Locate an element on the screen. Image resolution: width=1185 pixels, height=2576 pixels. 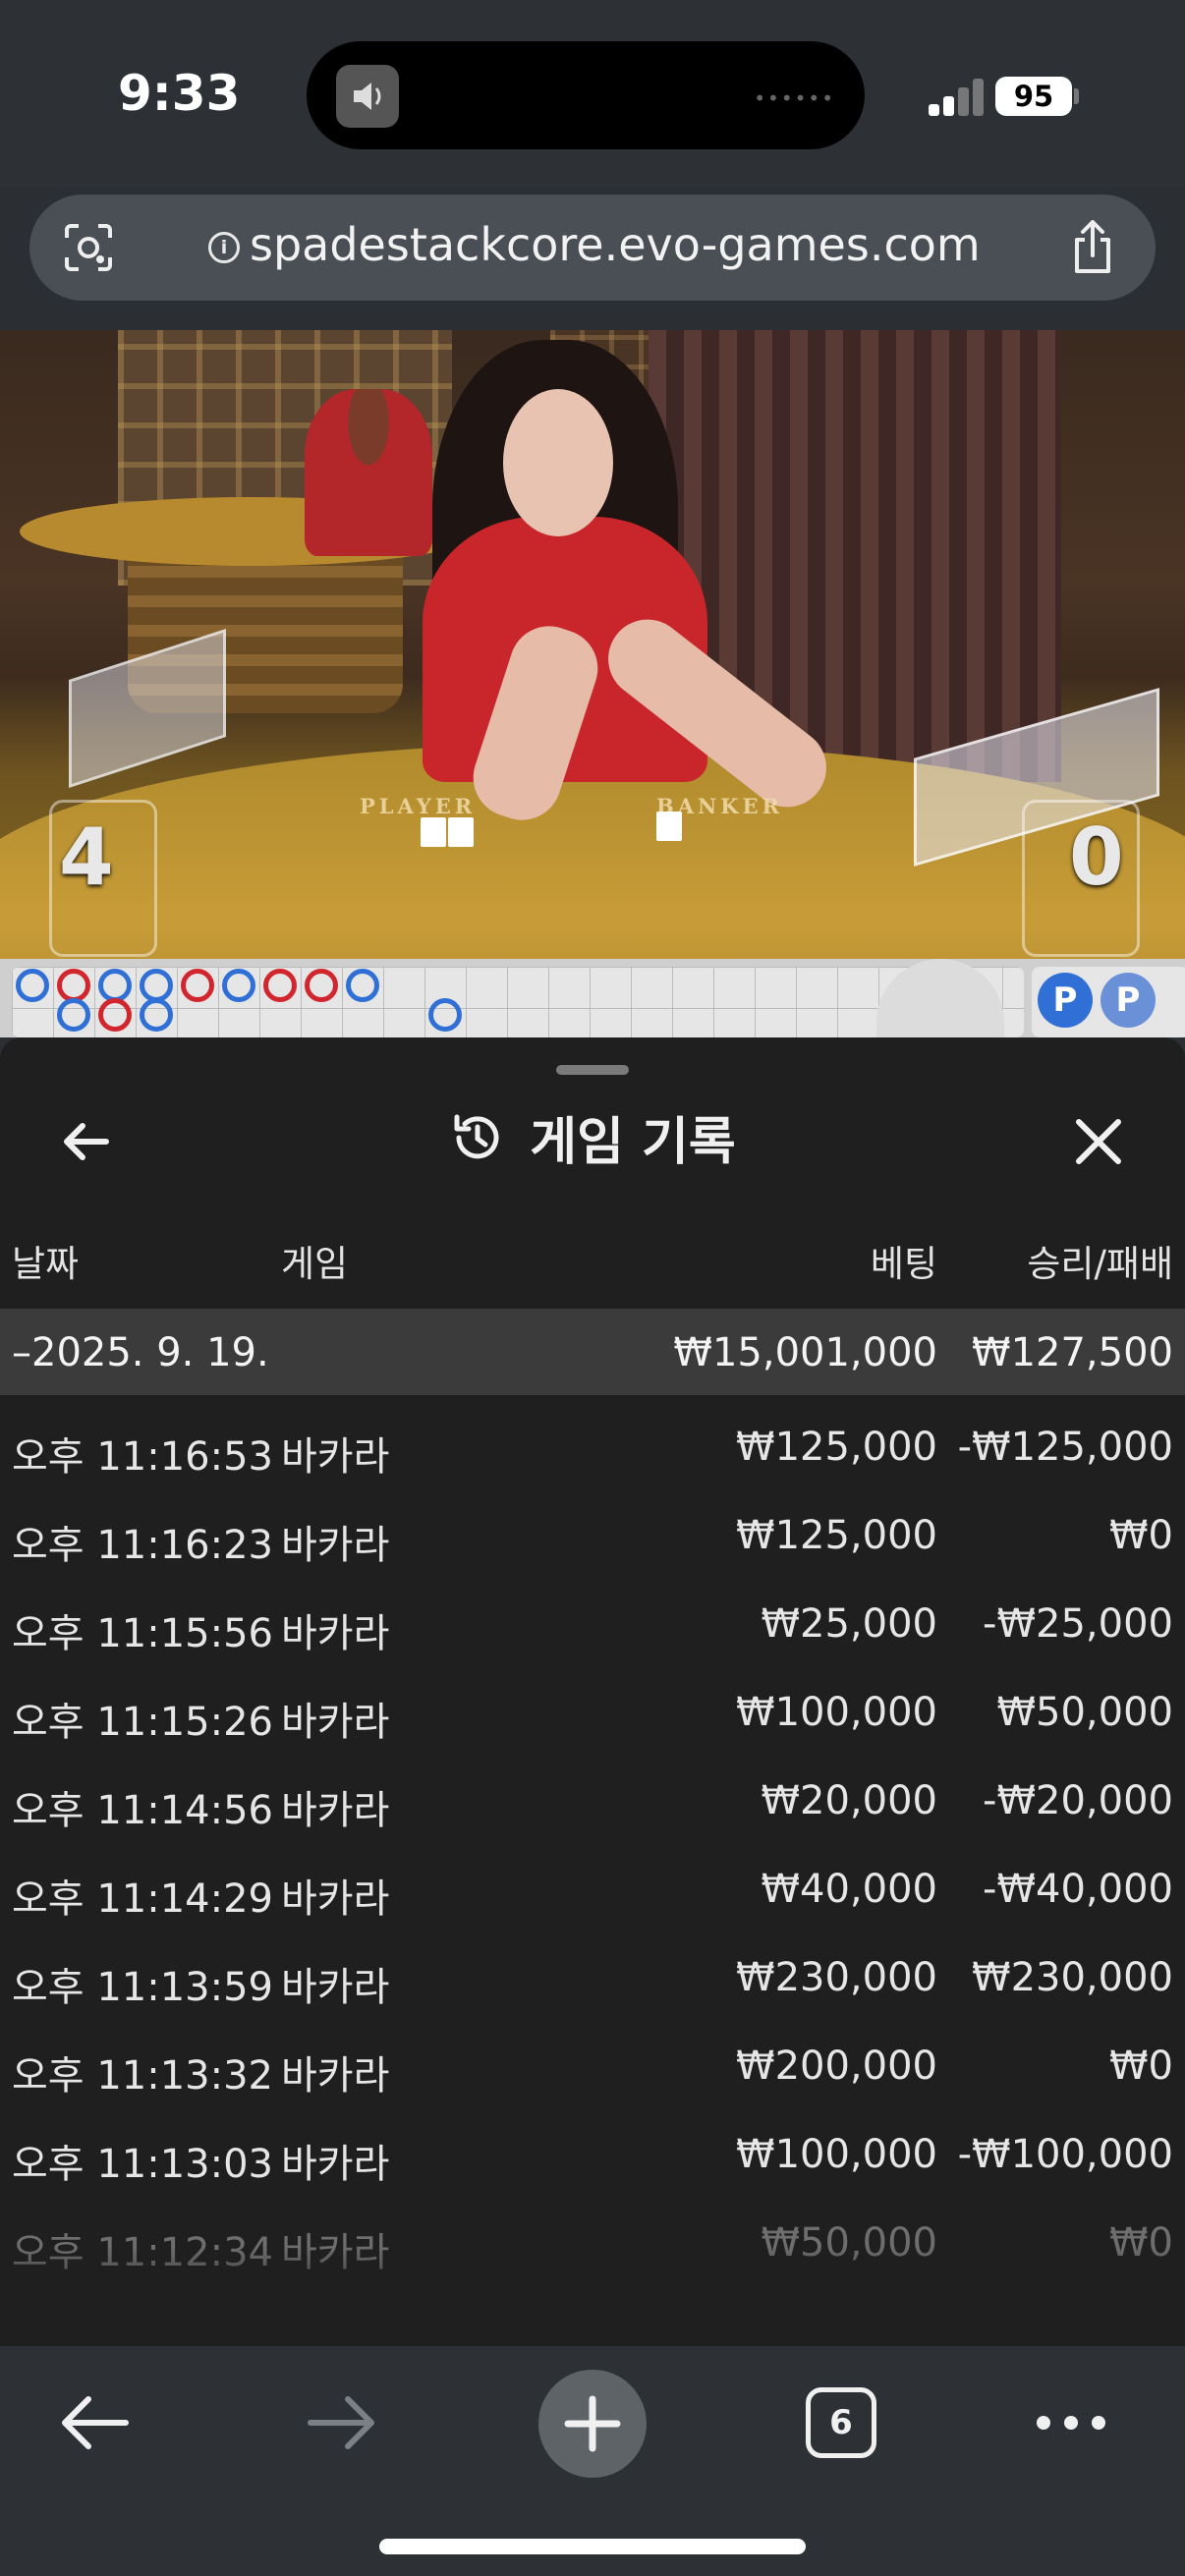
row-time: 오후 11:15:26 is located at coordinates (142, 1722).